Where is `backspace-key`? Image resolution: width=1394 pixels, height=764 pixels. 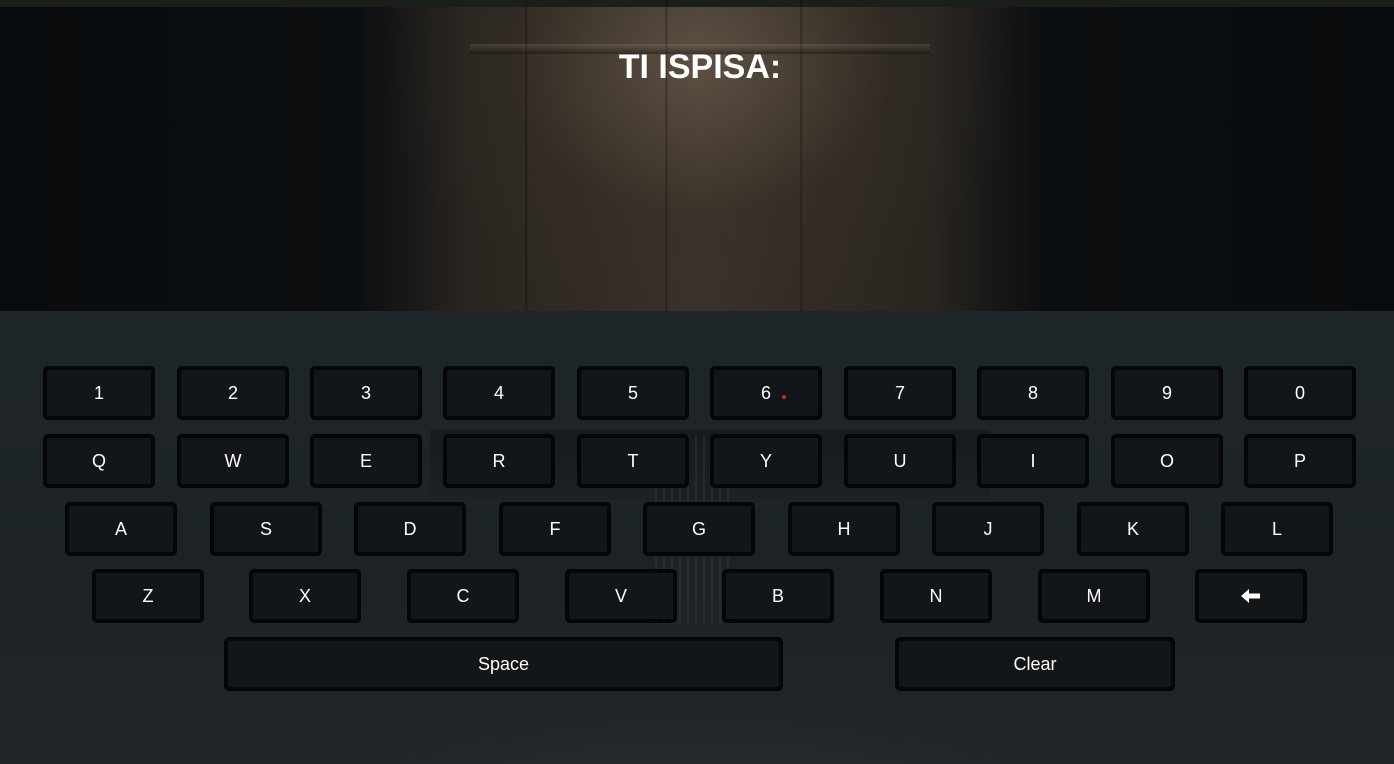 backspace-key is located at coordinates (1251, 596).